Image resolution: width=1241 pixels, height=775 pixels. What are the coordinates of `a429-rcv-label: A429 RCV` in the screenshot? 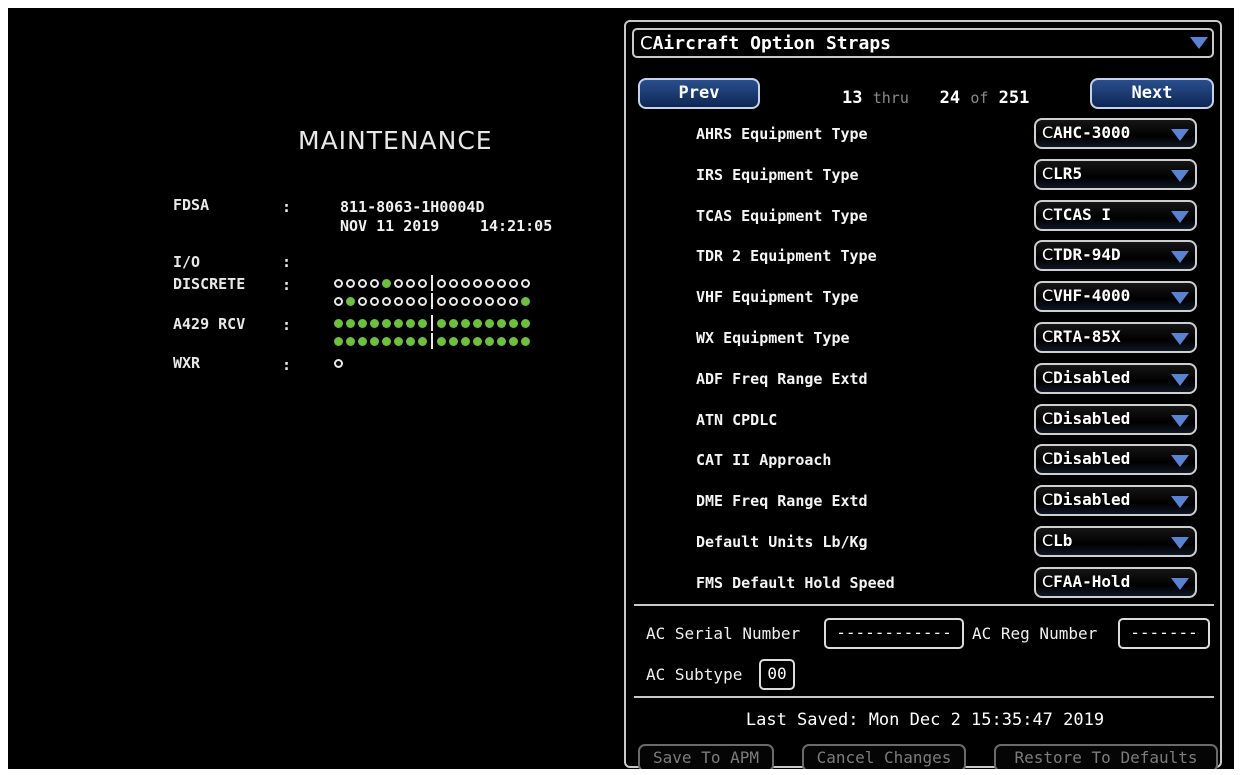 It's located at (209, 324).